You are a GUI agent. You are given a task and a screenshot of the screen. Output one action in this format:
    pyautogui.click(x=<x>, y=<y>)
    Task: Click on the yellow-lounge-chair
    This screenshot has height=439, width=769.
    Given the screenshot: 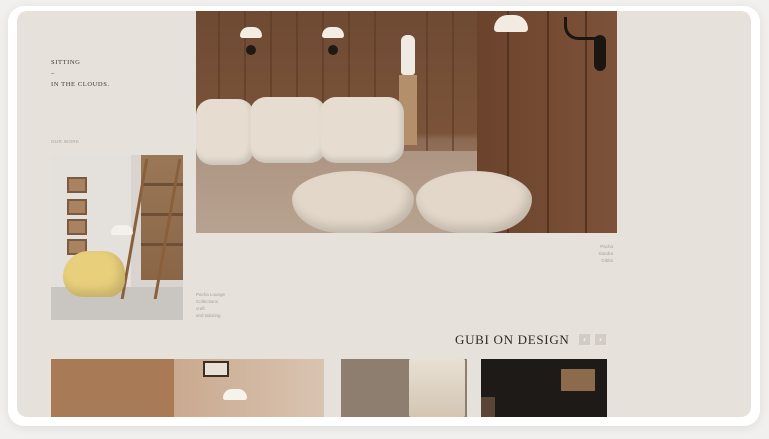 What is the action you would take?
    pyautogui.click(x=94, y=274)
    